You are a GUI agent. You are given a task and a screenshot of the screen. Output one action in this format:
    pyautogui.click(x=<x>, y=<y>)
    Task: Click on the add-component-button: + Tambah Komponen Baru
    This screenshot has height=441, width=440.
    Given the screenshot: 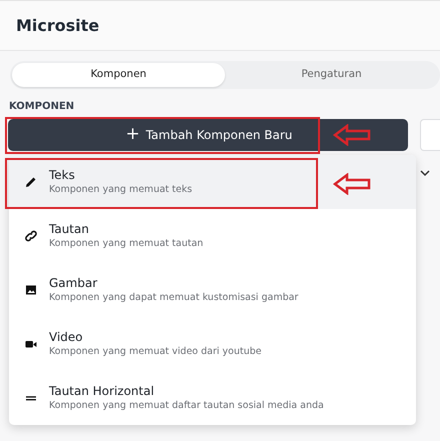 What is the action you would take?
    pyautogui.click(x=208, y=134)
    